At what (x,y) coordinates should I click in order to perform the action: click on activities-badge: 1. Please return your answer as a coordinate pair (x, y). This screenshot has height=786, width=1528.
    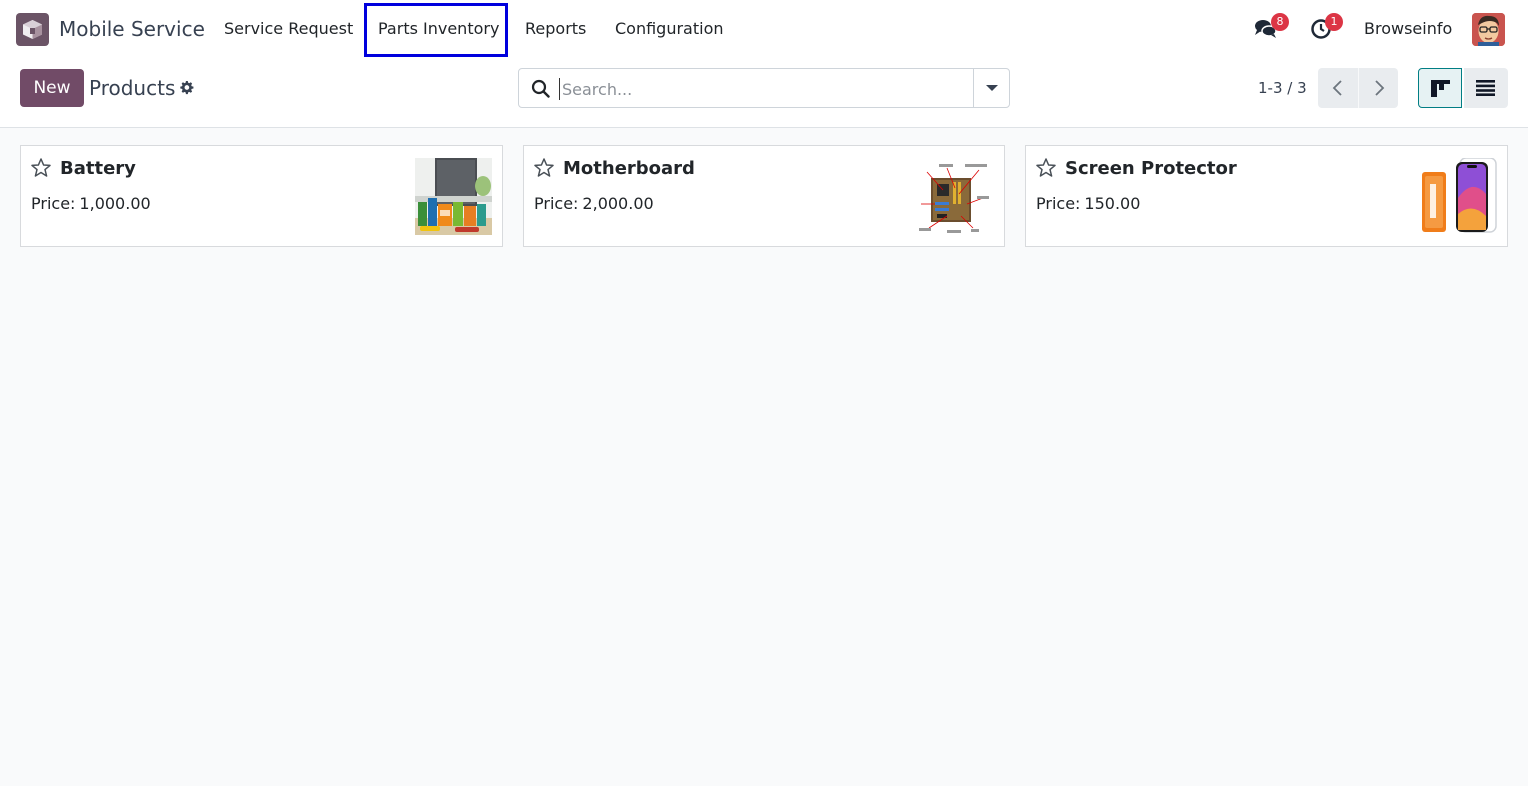
    Looking at the image, I should click on (1334, 22).